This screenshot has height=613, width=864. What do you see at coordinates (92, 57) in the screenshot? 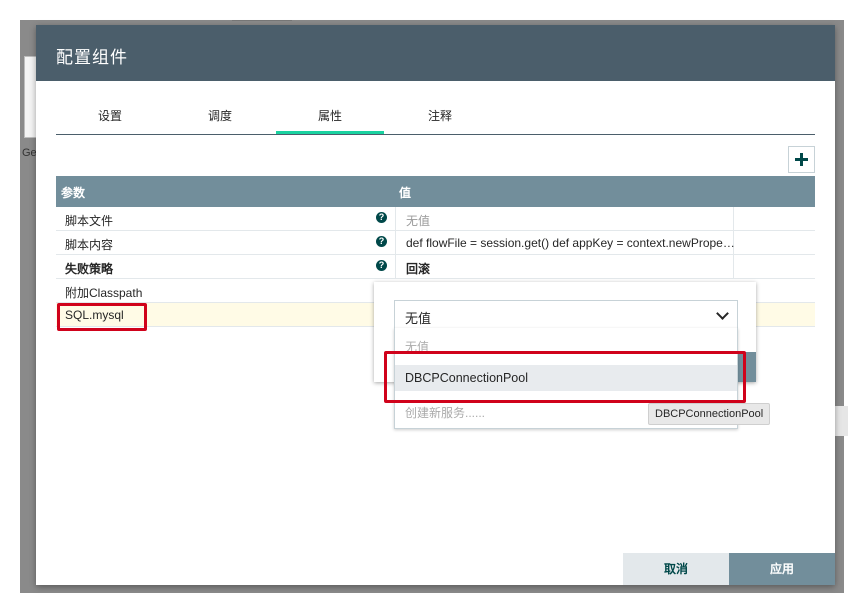
I see `dialog-title: 配置组件` at bounding box center [92, 57].